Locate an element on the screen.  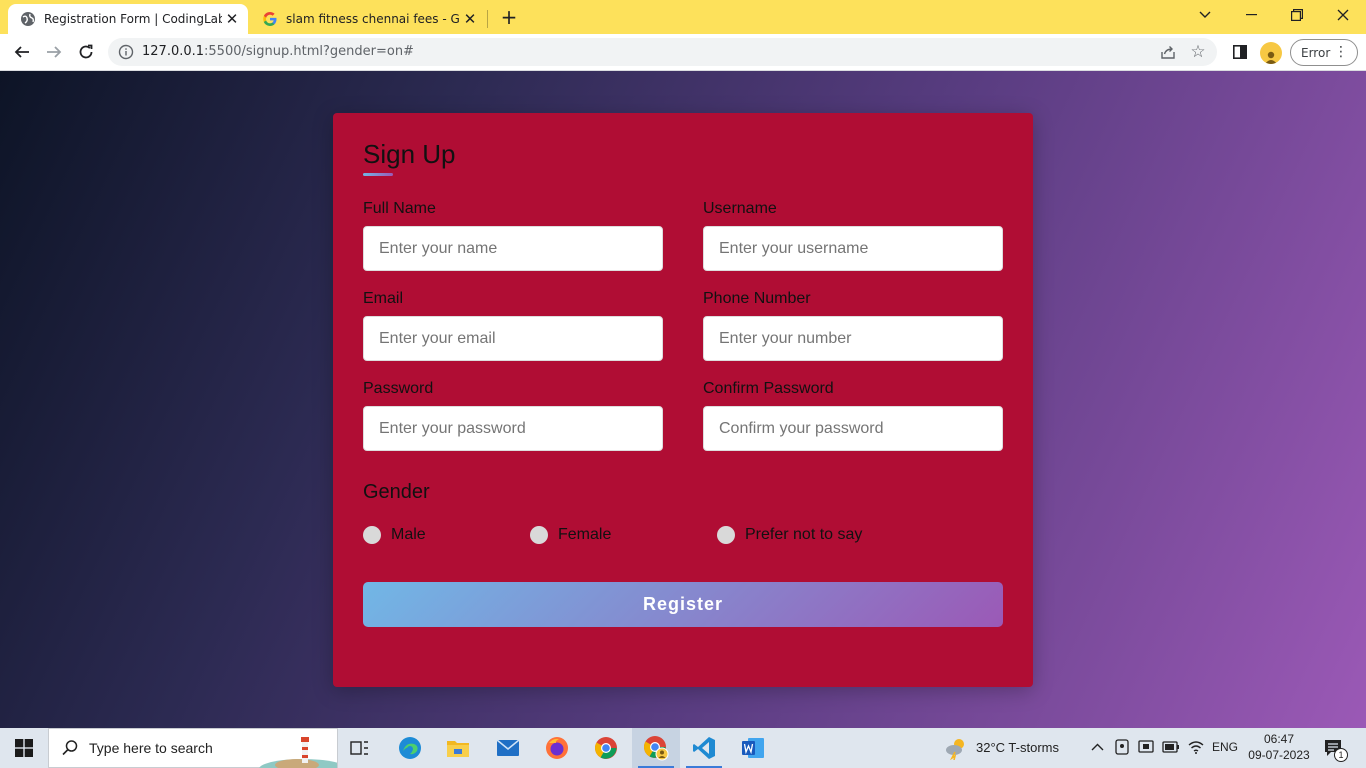
gender-title: Gender is located at coordinates (396, 492).